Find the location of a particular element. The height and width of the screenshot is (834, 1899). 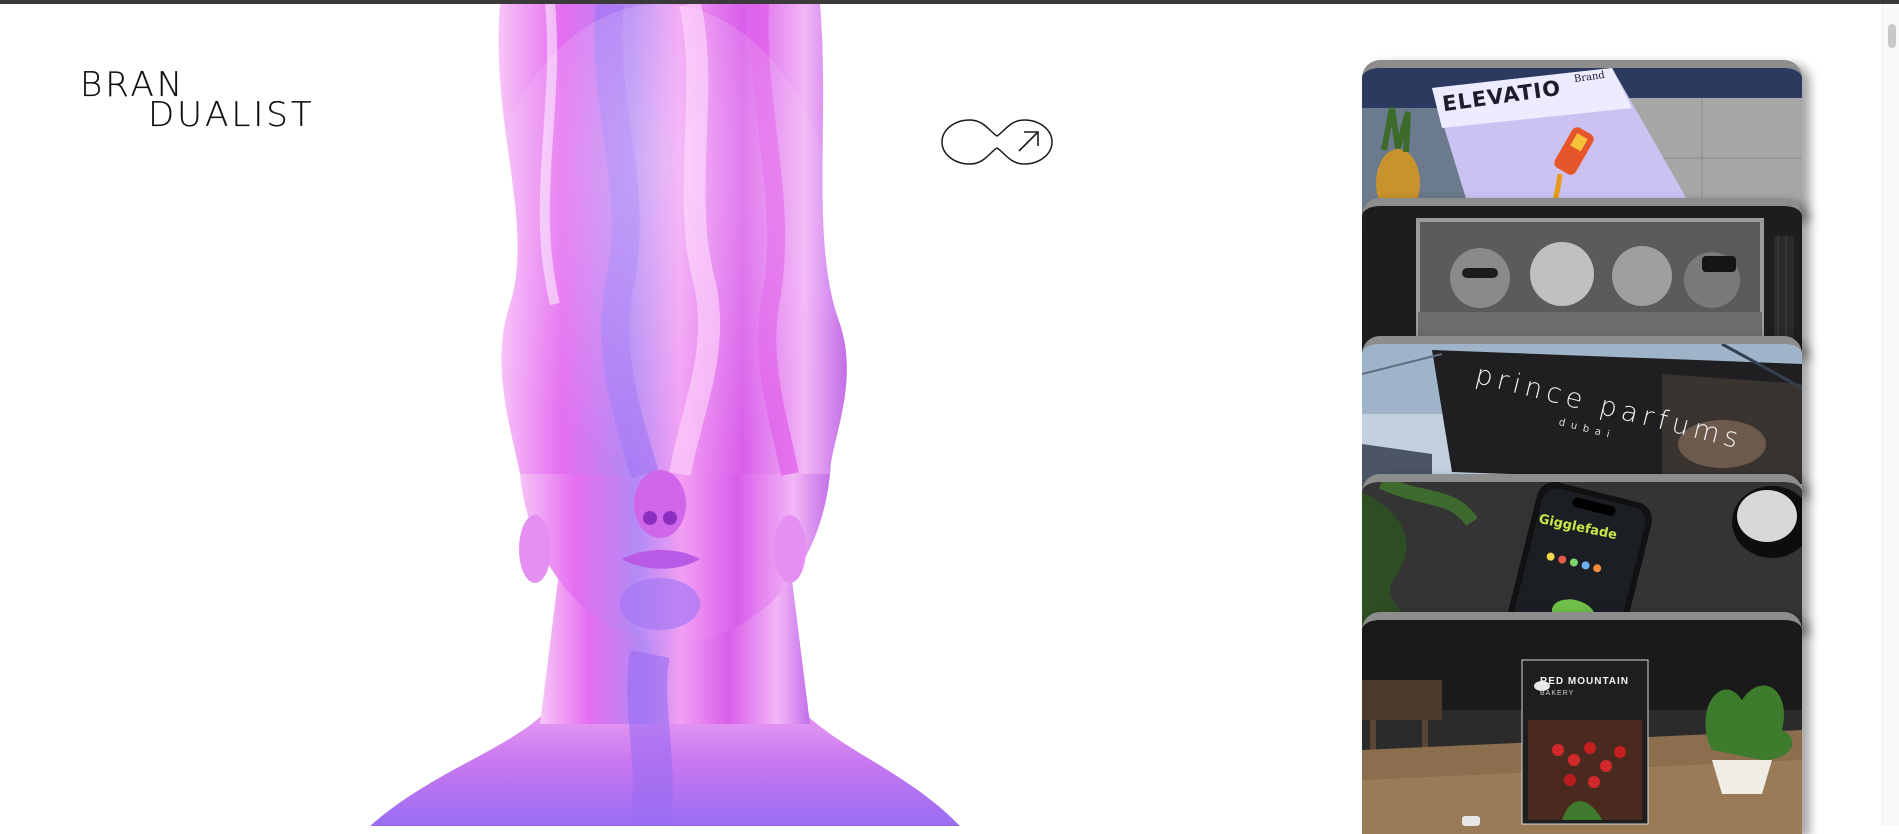

project-card-prince-parfums: prince parfums dubai is located at coordinates (1582, 415).